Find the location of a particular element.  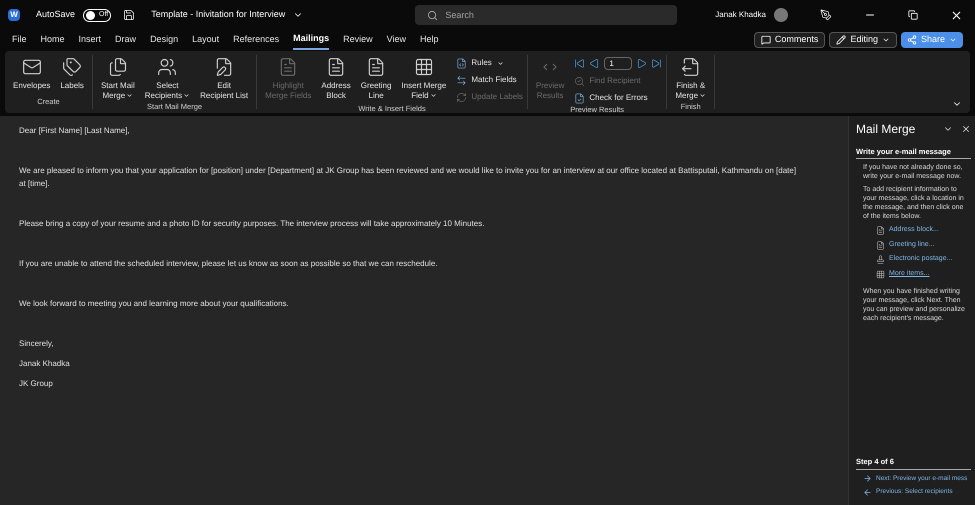

paragraph: We are pleased to inform you that your application for [position] under [Department] at JK Group has been reviewed and we would like to invite you for an interview at our office located at Battisputali, Kathmandu on [date] at [time]. is located at coordinates (408, 177).